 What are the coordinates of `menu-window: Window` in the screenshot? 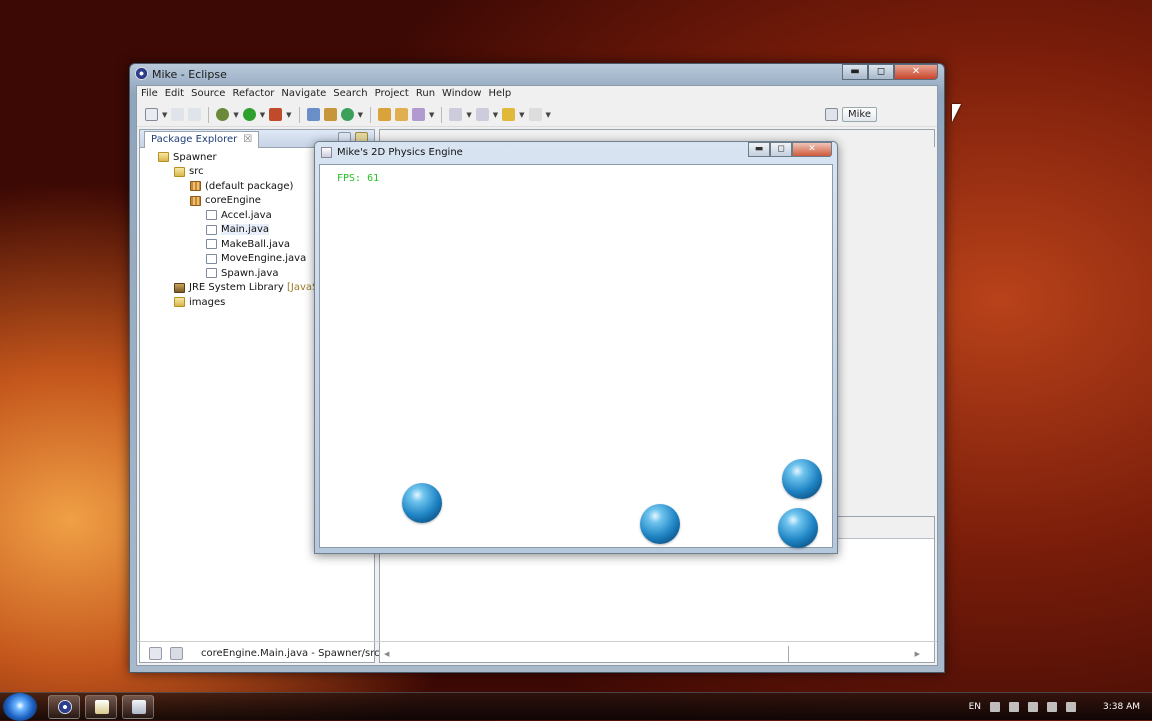 It's located at (464, 94).